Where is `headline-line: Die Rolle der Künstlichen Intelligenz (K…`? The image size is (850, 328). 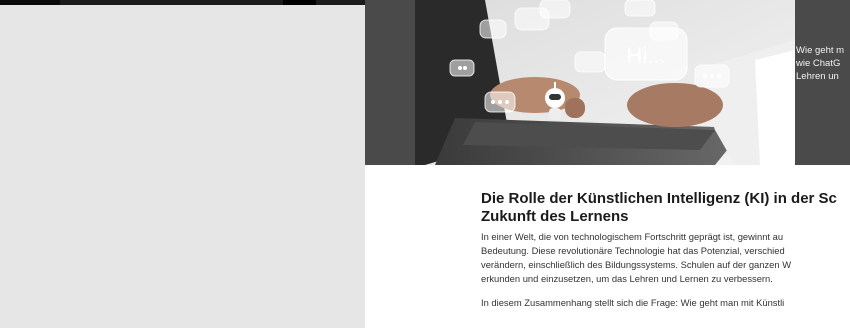 headline-line: Die Rolle der Künstlichen Intelligenz (K… is located at coordinates (659, 198).